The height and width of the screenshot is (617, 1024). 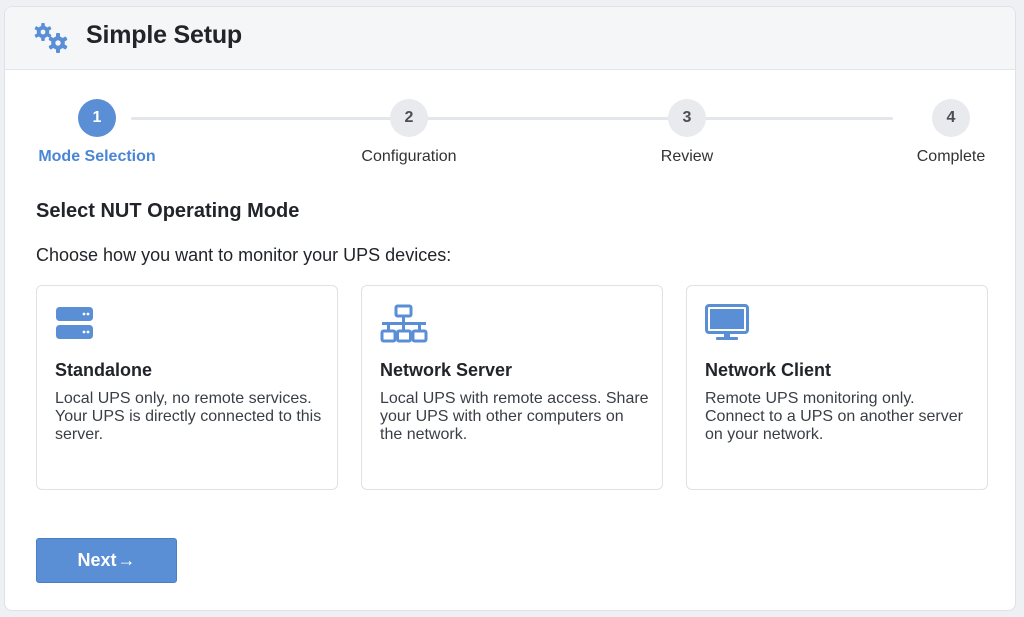 What do you see at coordinates (687, 118) in the screenshot?
I see `step-number: 3` at bounding box center [687, 118].